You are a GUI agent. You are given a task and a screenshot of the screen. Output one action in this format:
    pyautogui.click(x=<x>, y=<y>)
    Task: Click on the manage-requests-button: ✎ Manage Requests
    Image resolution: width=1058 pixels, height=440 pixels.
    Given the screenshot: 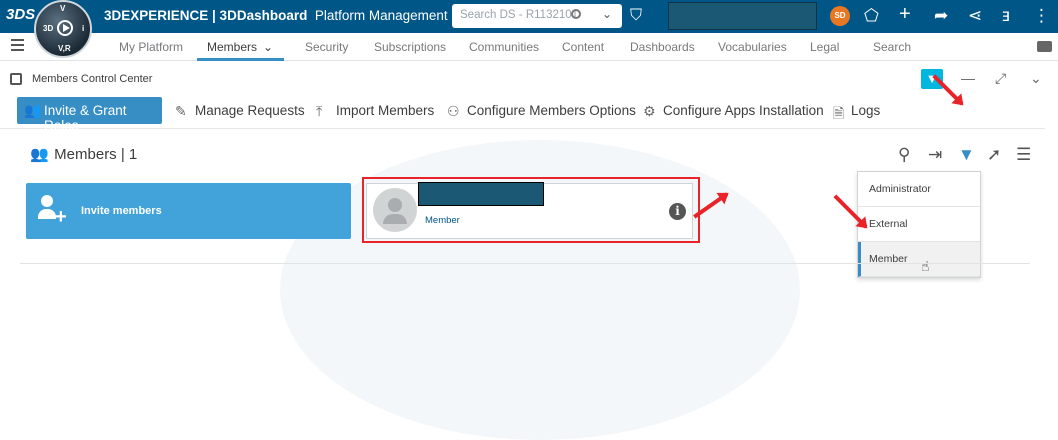 What is the action you would take?
    pyautogui.click(x=240, y=111)
    